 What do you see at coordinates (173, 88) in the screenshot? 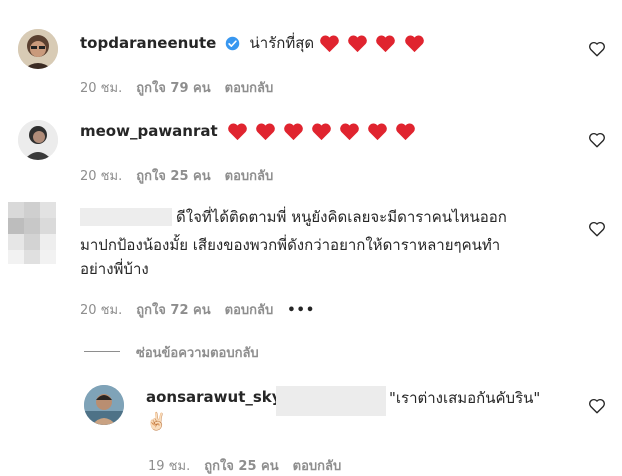
I see `likes-count: ถูกใจ 79 คน` at bounding box center [173, 88].